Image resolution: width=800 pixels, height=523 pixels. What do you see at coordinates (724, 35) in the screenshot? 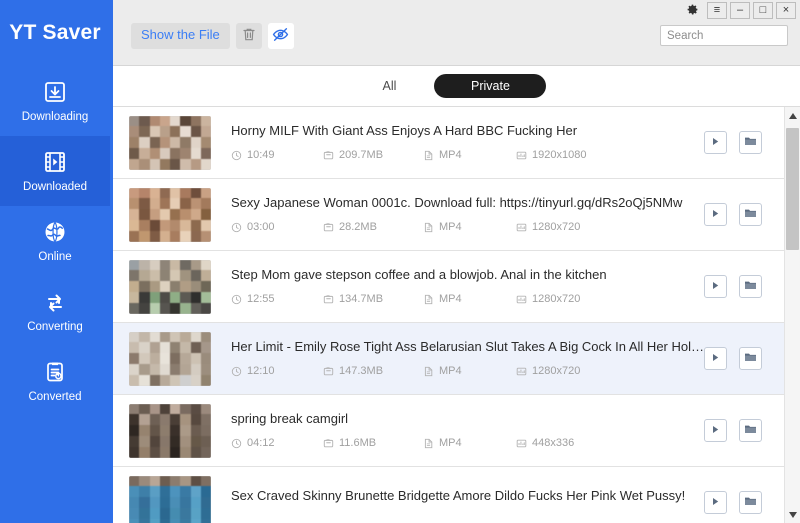
I see `search-input` at bounding box center [724, 35].